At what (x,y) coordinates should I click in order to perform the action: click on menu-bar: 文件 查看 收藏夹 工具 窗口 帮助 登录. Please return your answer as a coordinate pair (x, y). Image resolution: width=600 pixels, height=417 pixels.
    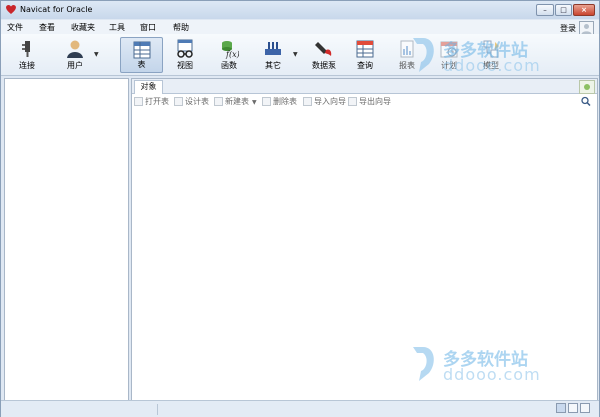
    Looking at the image, I should click on (300, 27).